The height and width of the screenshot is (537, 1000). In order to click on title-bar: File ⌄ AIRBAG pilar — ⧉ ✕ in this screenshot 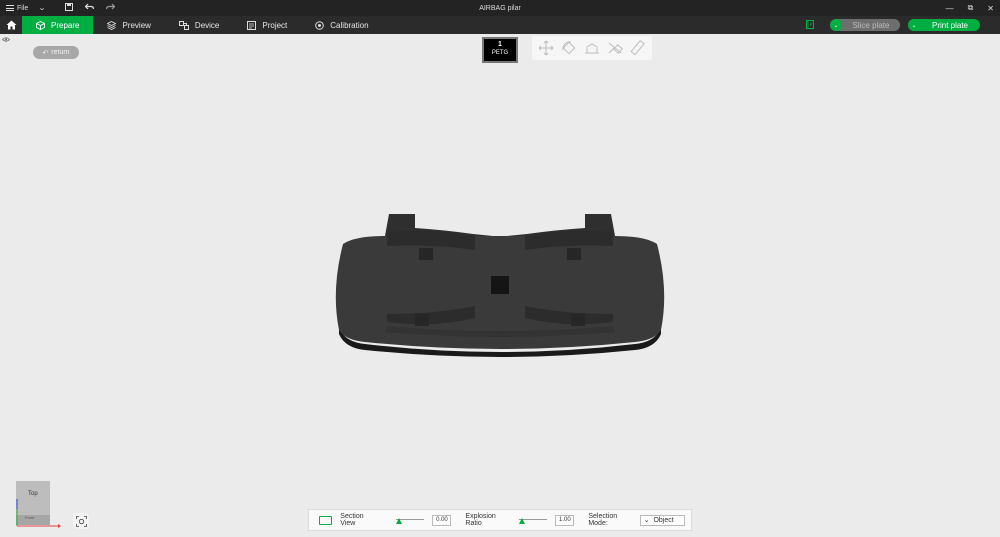, I will do `click(500, 8)`.